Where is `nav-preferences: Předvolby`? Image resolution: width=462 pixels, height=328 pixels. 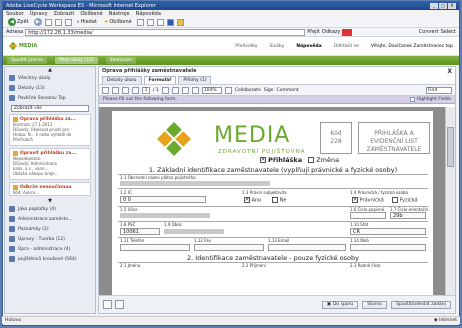 nav-preferences: Předvolby is located at coordinates (246, 46).